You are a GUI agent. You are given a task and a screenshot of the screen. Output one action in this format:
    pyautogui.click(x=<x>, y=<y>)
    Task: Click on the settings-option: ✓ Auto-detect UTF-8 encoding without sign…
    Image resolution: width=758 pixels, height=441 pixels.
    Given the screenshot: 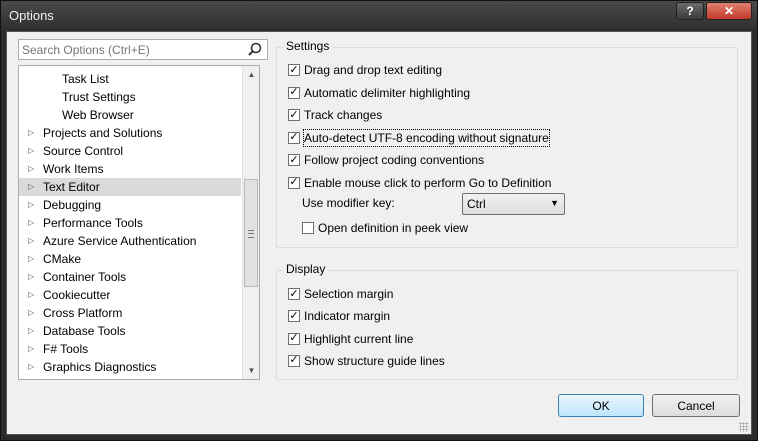 What is the action you would take?
    pyautogui.click(x=419, y=137)
    